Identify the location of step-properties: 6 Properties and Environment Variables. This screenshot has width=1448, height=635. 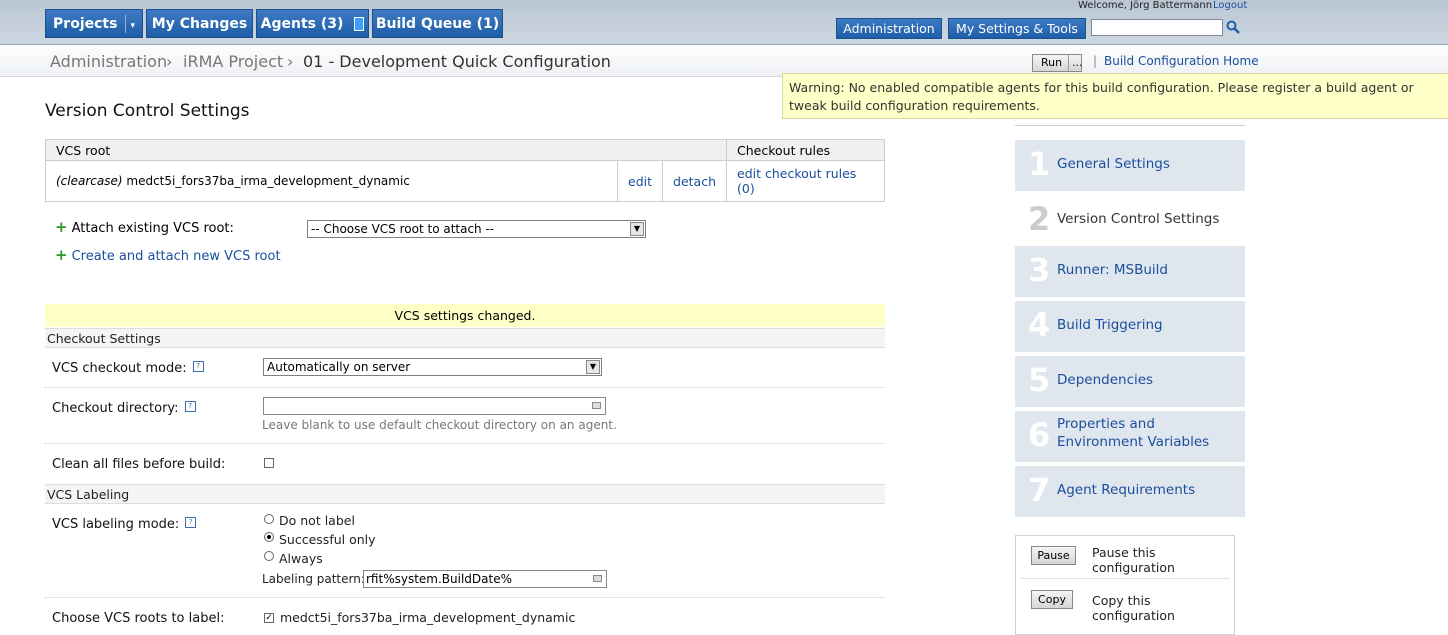
(1130, 436).